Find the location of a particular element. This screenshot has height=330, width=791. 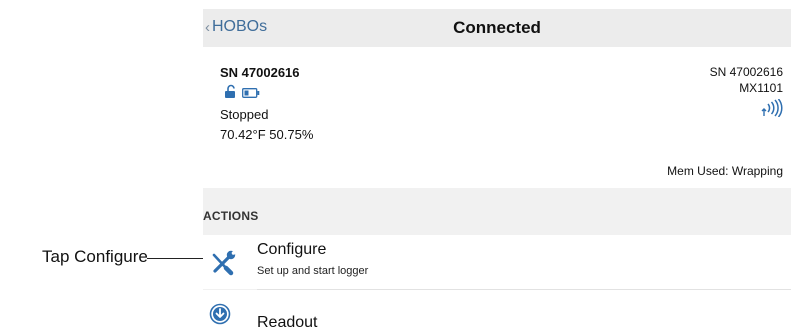

configure-title: Configure is located at coordinates (292, 249).